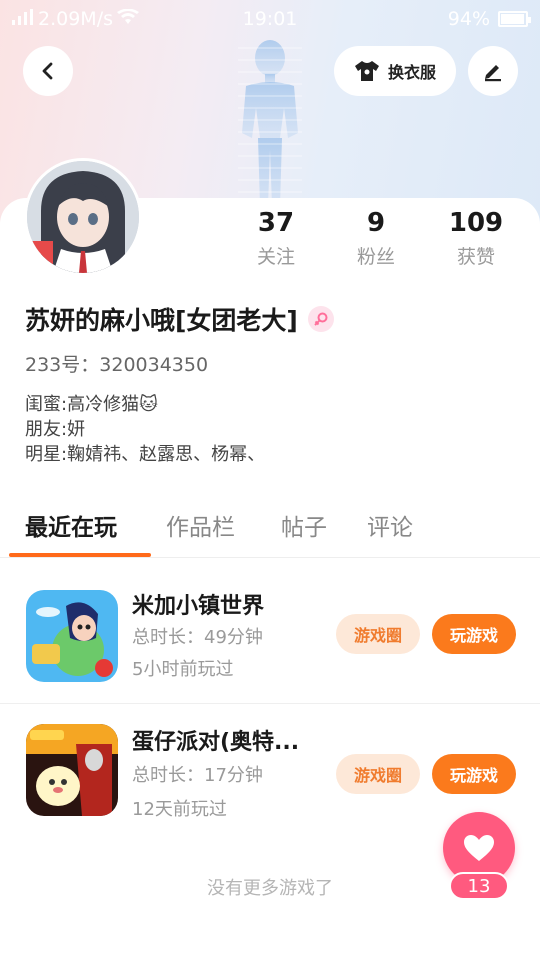  What do you see at coordinates (270, 768) in the screenshot?
I see `game-list-item: 蛋仔派对(奥特... 总时长：17分钟 12天前玩过 游戏圈 玩游戏` at bounding box center [270, 768].